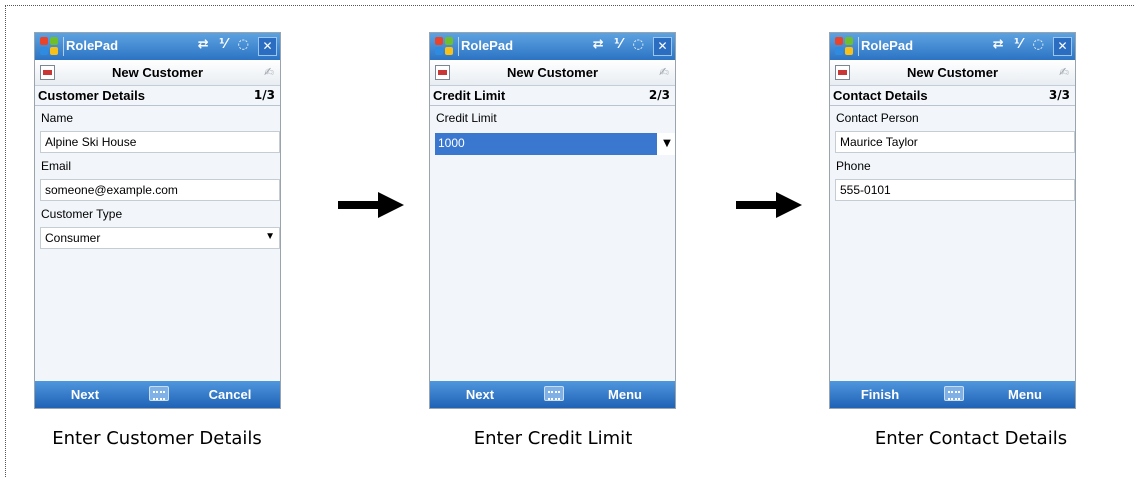  Describe the element at coordinates (264, 95) in the screenshot. I see `page-indicator: 1/3` at that location.